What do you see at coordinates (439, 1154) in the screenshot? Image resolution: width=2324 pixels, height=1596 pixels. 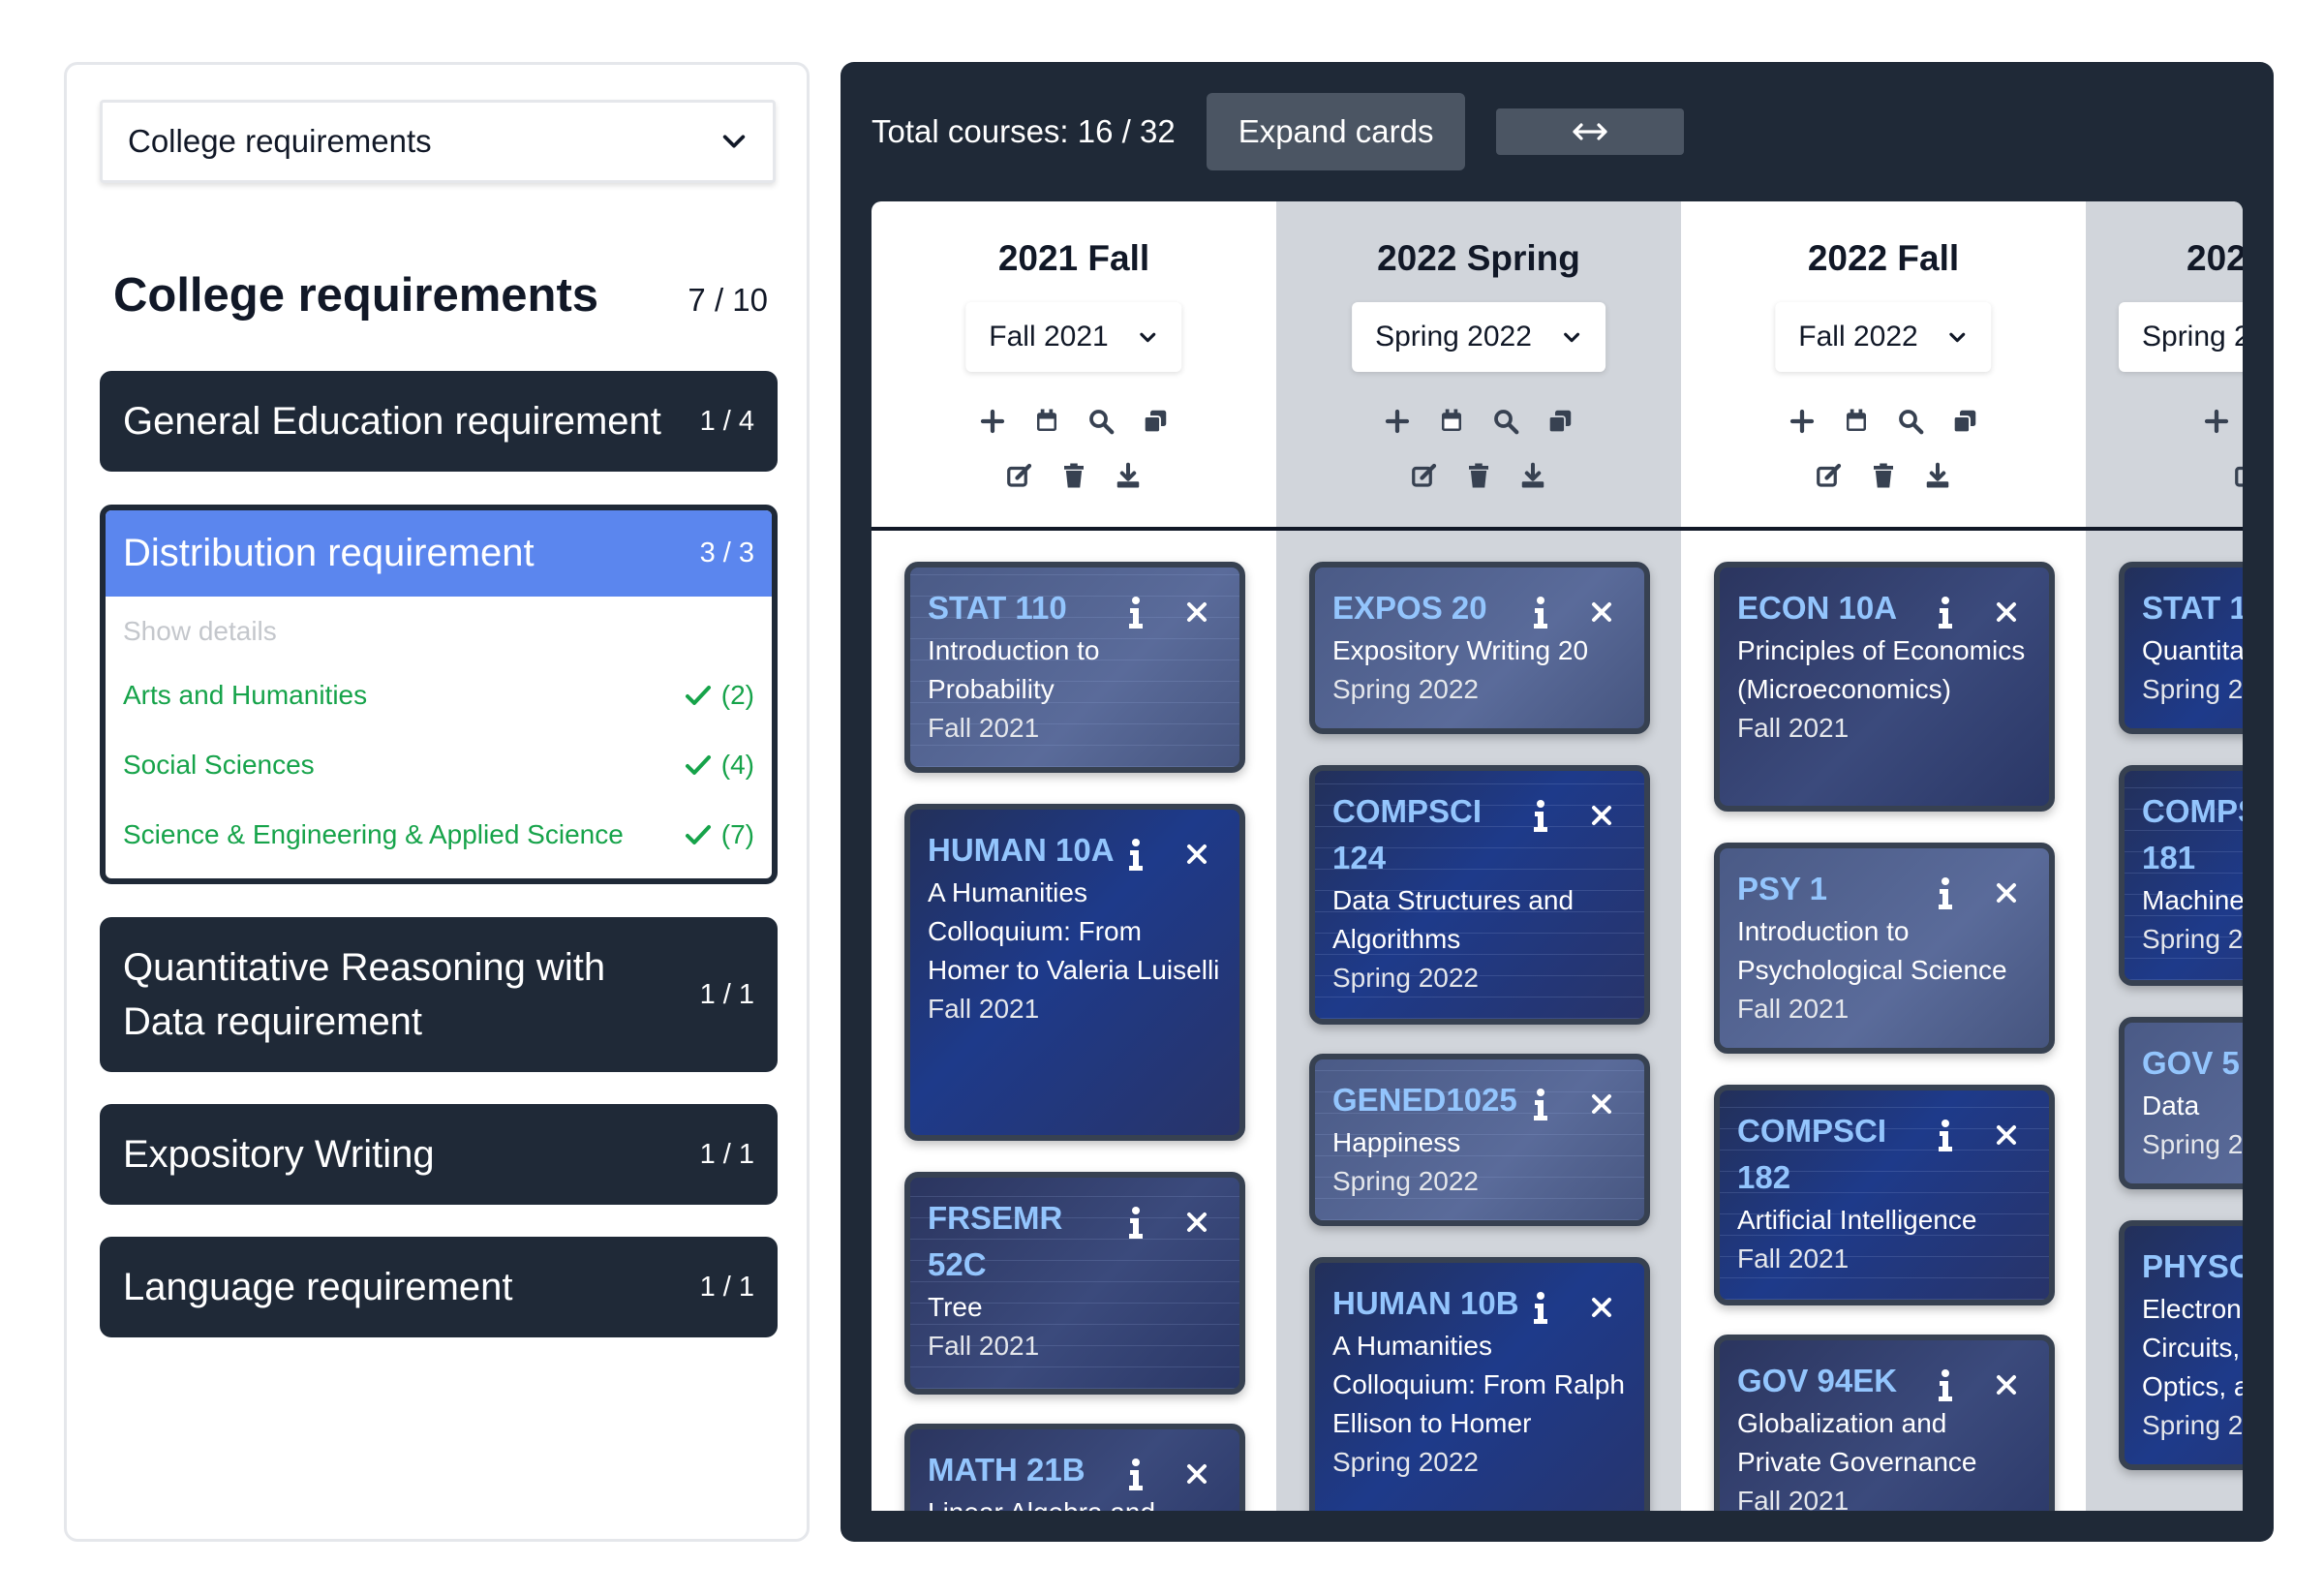 I see `requirement-expository-writing: Expository Writing 1 / 1` at bounding box center [439, 1154].